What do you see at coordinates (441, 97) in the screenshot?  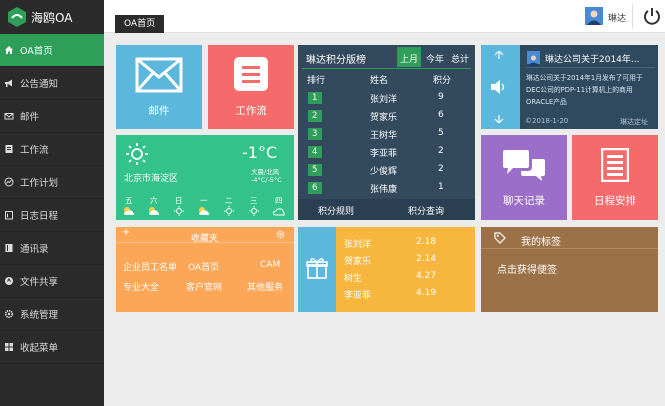 I see `rank-score: 9` at bounding box center [441, 97].